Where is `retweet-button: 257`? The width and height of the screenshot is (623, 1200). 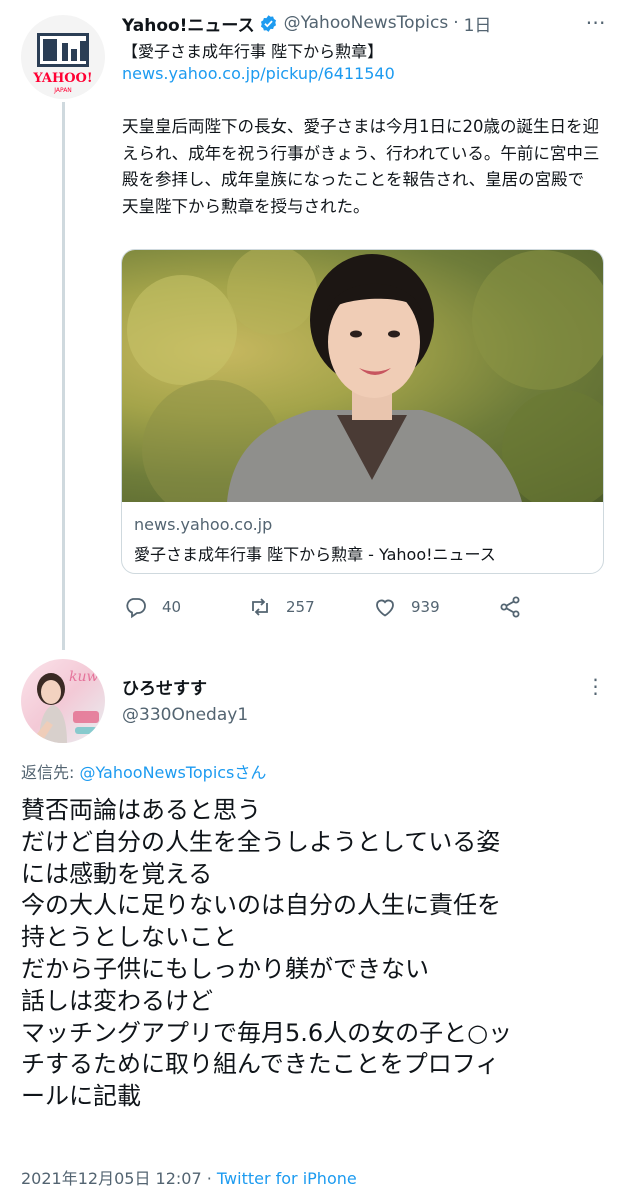
retweet-button: 257 is located at coordinates (281, 607).